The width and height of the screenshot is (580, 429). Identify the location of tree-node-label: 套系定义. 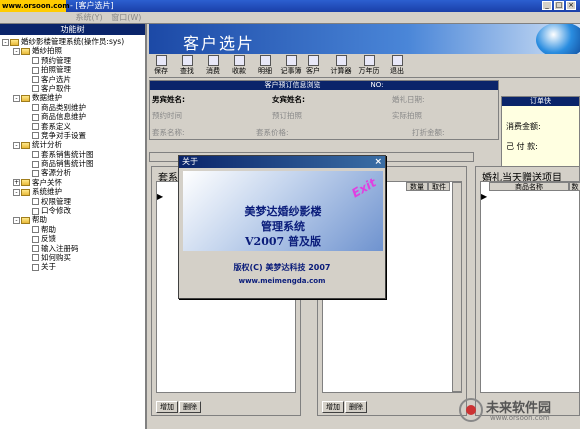
(56, 126).